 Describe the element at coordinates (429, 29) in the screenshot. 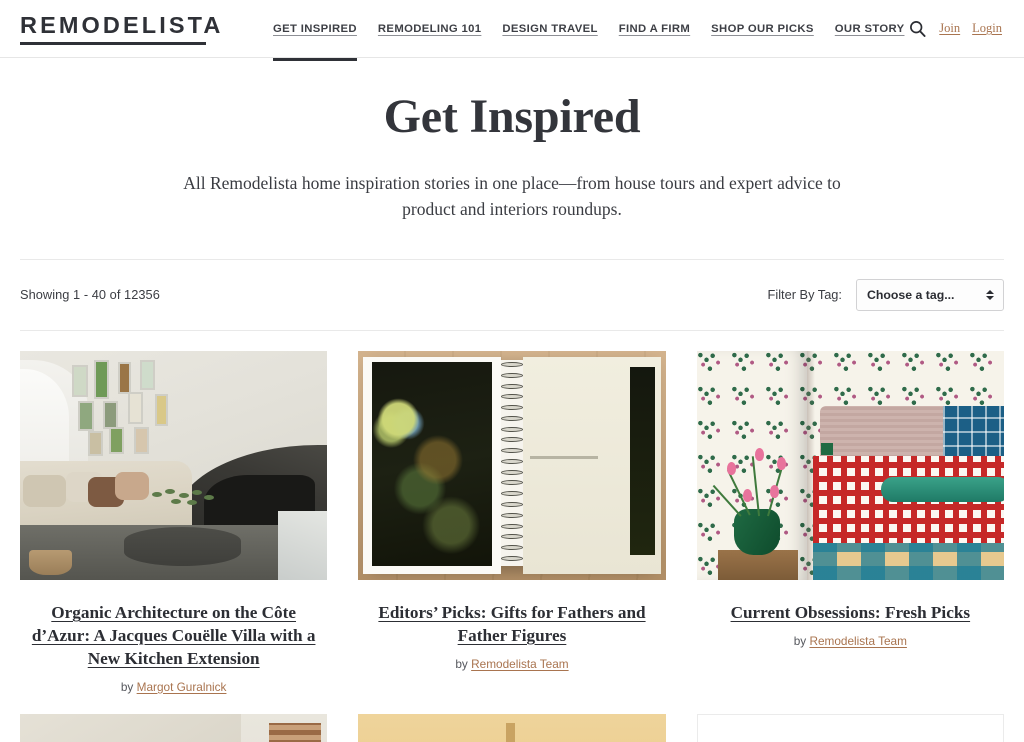

I see `nav-item-remodeling-101: REMODELING 101` at that location.